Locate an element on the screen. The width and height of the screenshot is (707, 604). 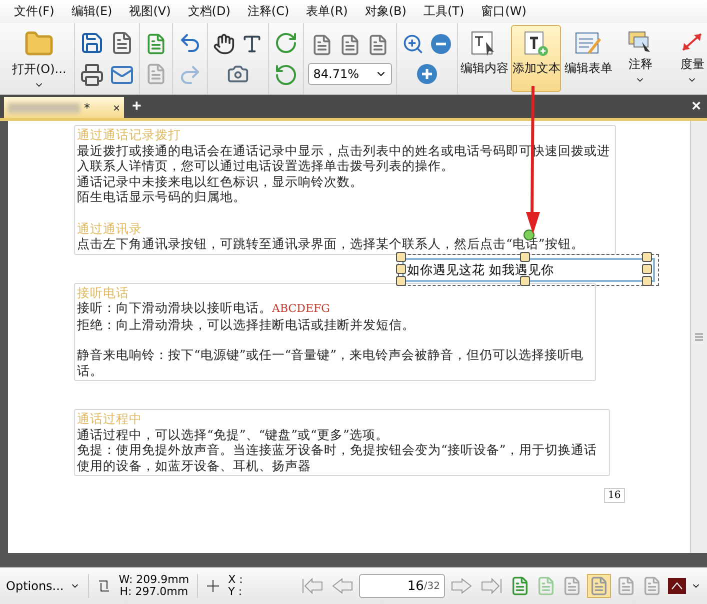
print-button is located at coordinates (92, 75).